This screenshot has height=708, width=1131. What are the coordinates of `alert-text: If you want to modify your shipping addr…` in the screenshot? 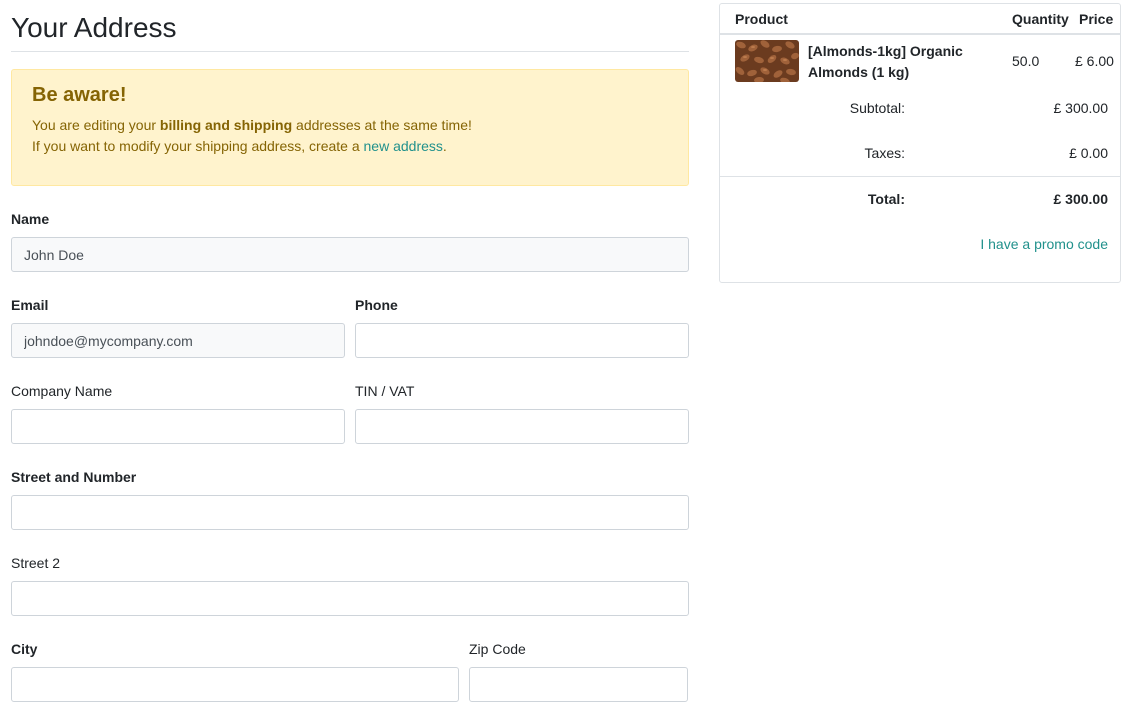 It's located at (198, 146).